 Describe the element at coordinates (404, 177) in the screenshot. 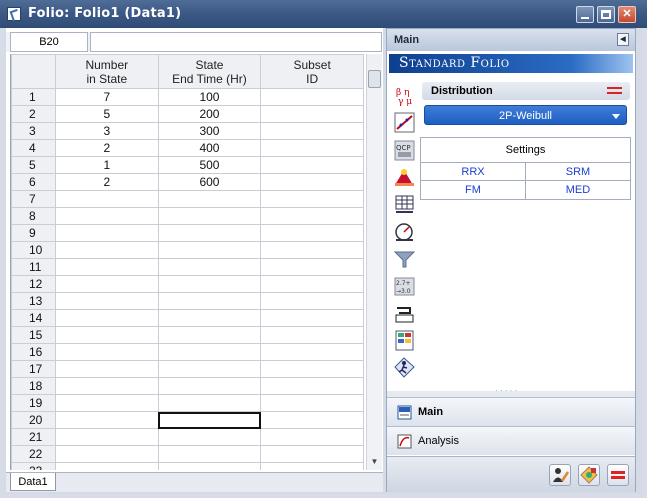

I see `warning-icon` at that location.